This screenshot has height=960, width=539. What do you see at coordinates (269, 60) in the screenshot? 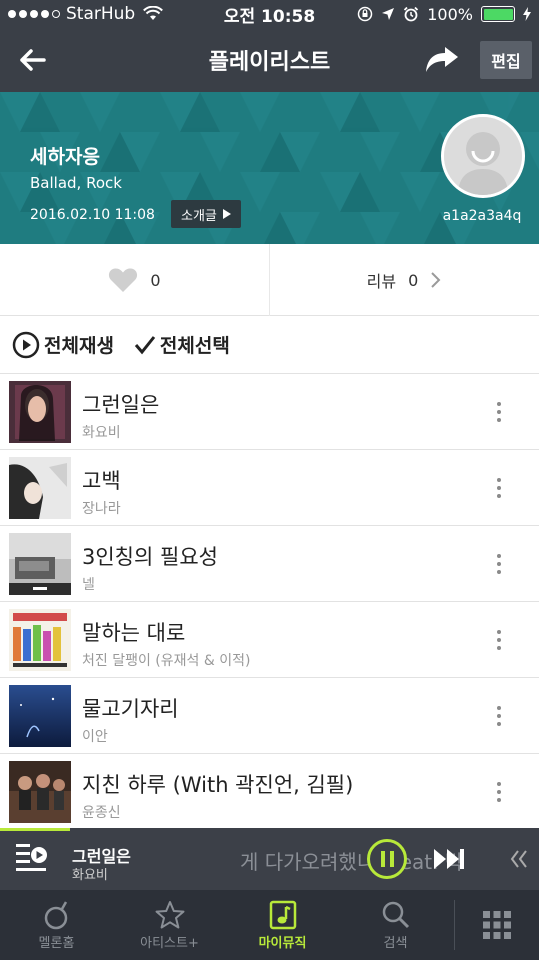
I see `app-header: 플레이리스트 편집` at bounding box center [269, 60].